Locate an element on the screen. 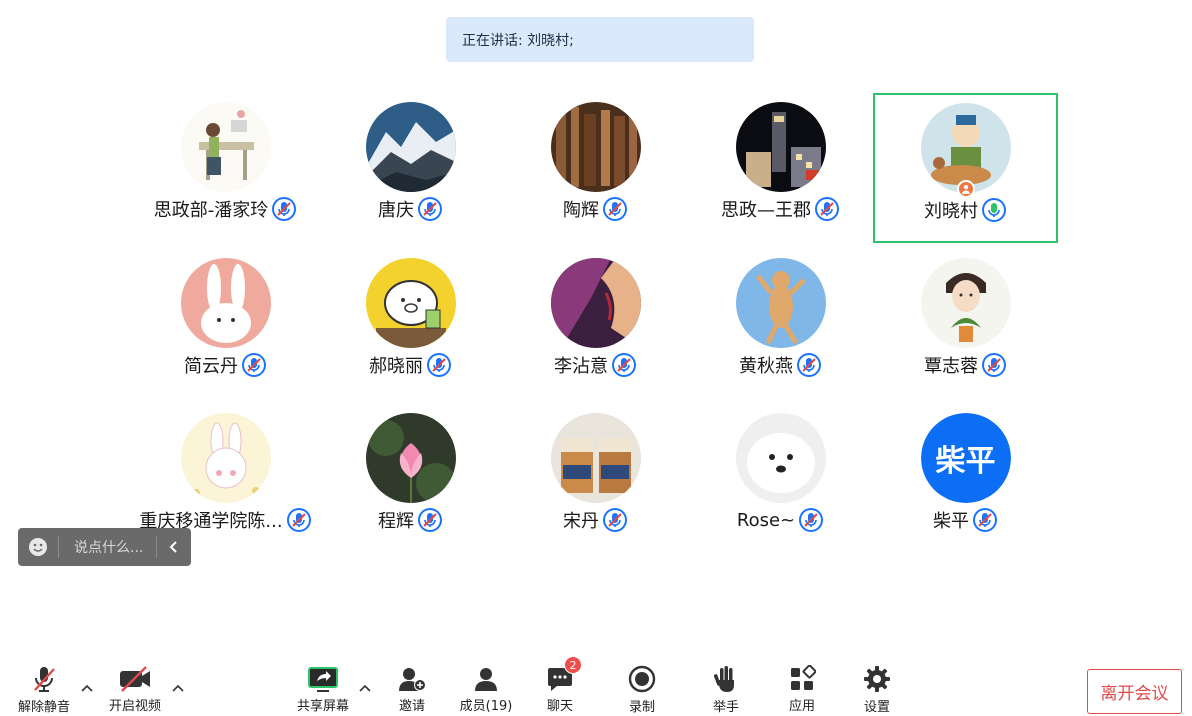 This screenshot has width=1192, height=716. apps-button: 应用 is located at coordinates (802, 689).